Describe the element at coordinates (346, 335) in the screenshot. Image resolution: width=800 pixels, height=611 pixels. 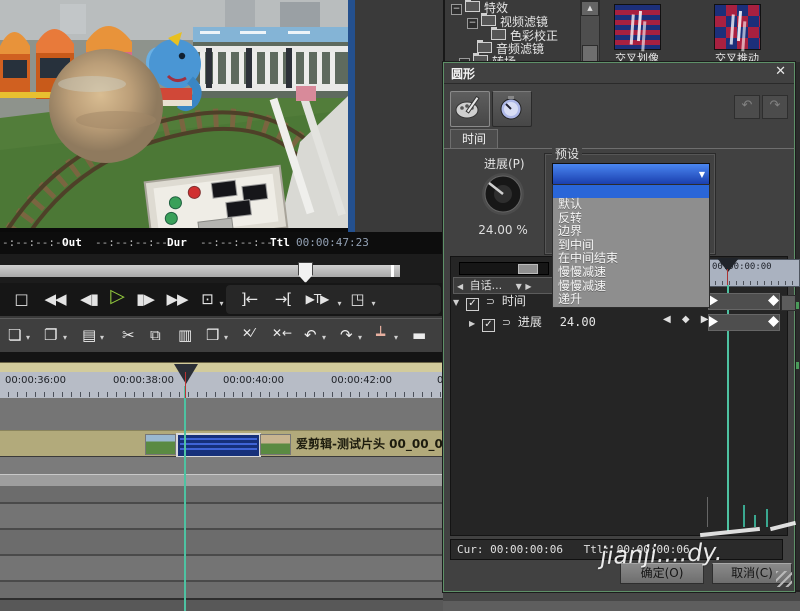
I see `redo-icon: ↷` at that location.